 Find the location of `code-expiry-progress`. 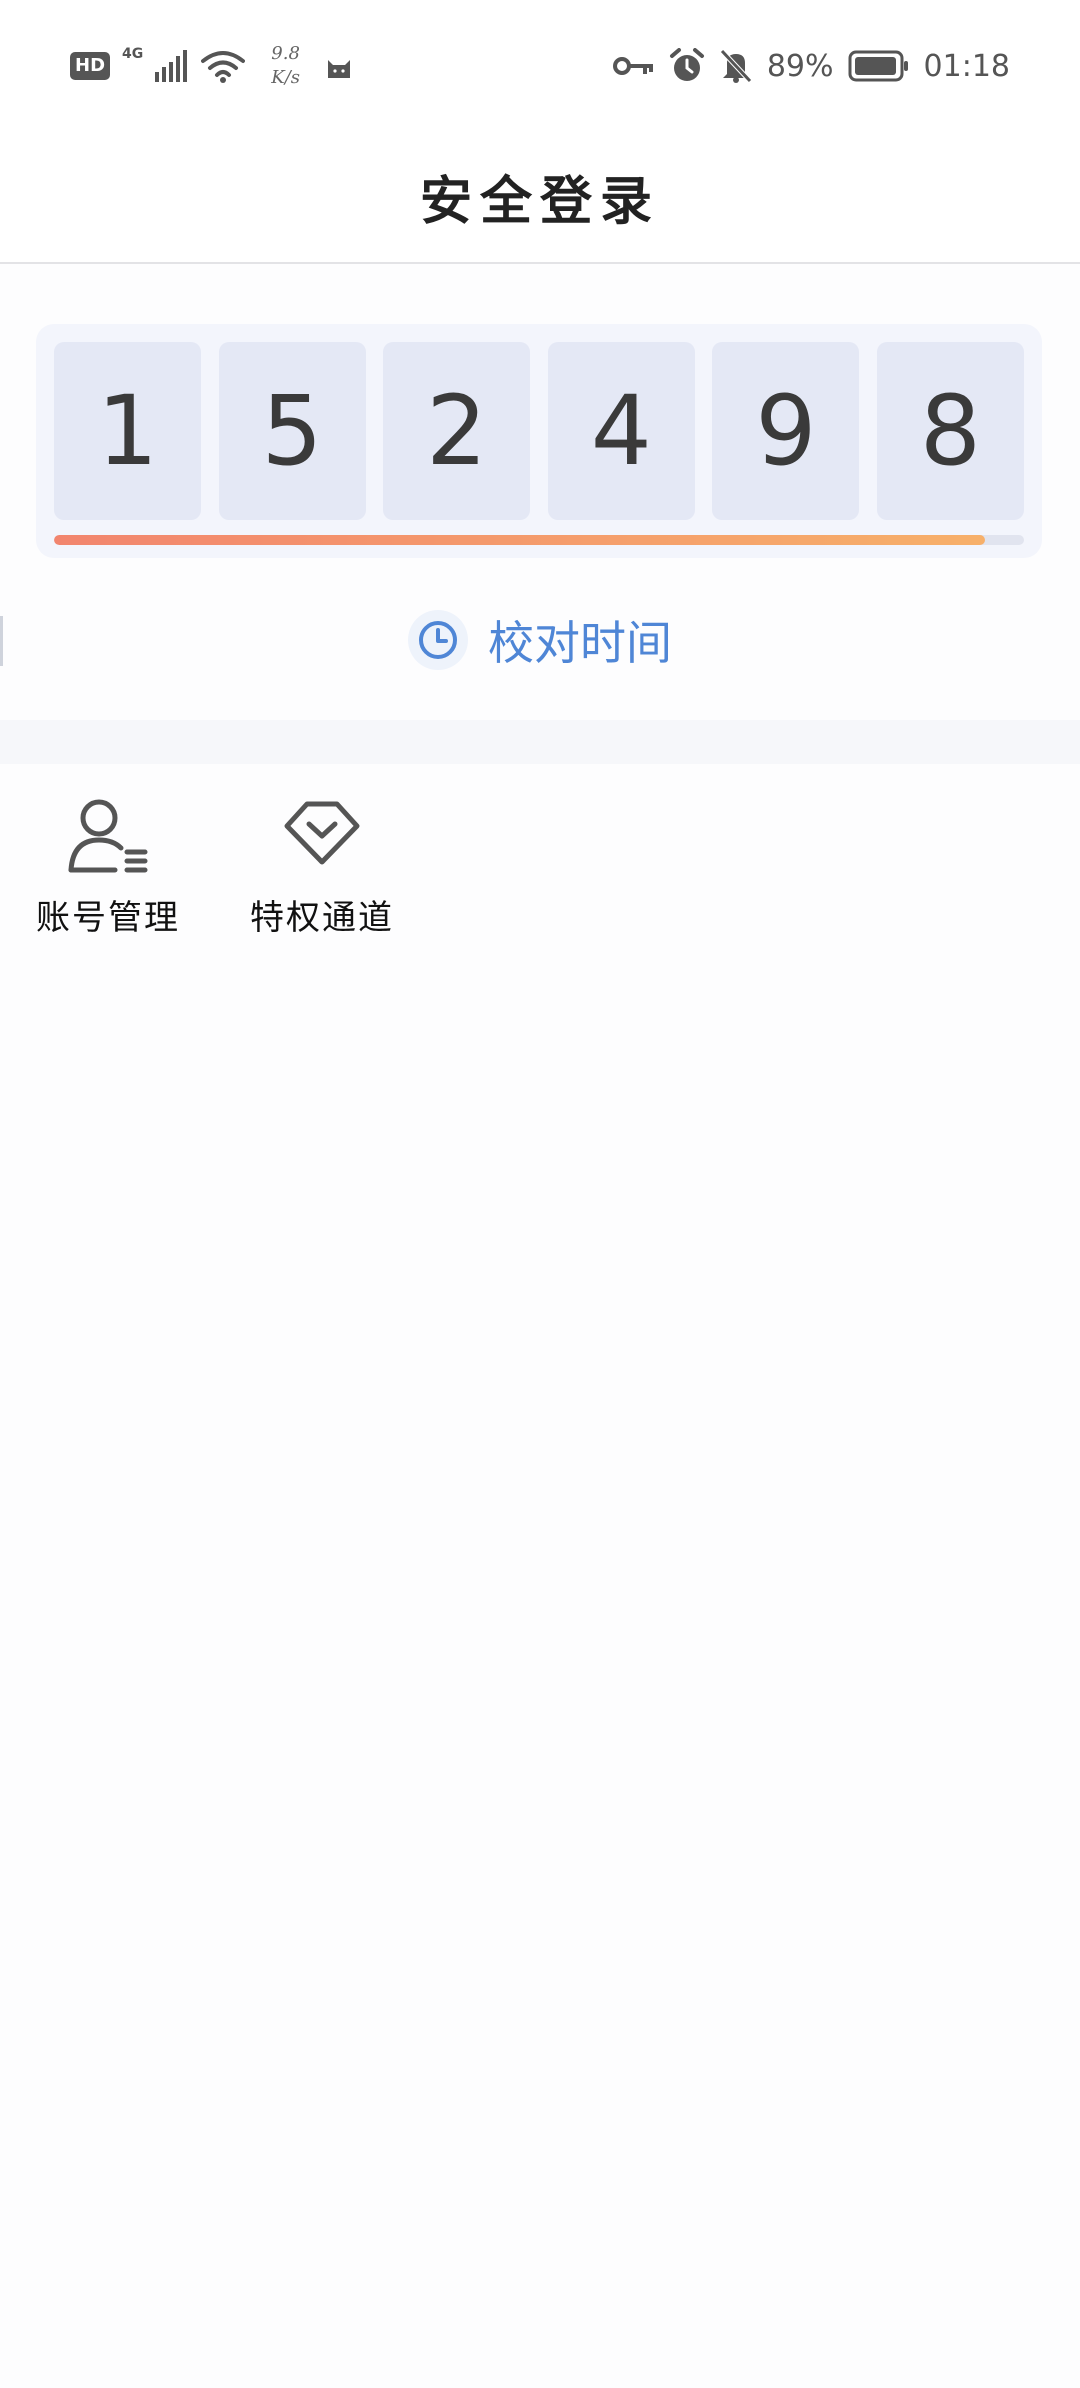

code-expiry-progress is located at coordinates (539, 540).